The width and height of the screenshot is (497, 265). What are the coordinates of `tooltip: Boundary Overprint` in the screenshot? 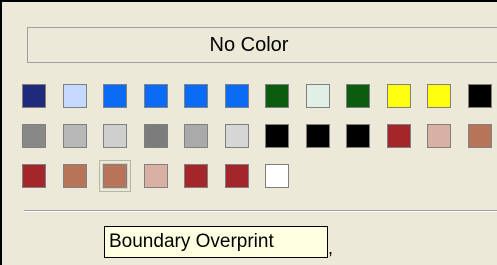 It's located at (216, 242).